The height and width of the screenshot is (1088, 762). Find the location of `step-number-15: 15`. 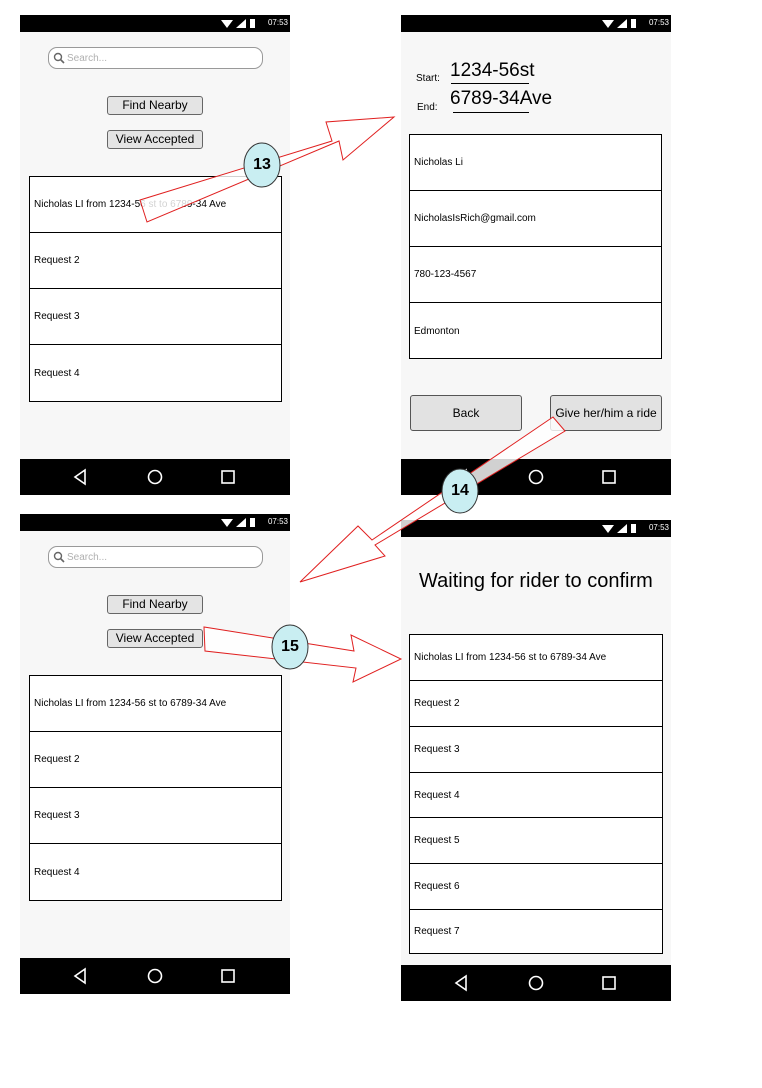

step-number-15: 15 is located at coordinates (290, 646).